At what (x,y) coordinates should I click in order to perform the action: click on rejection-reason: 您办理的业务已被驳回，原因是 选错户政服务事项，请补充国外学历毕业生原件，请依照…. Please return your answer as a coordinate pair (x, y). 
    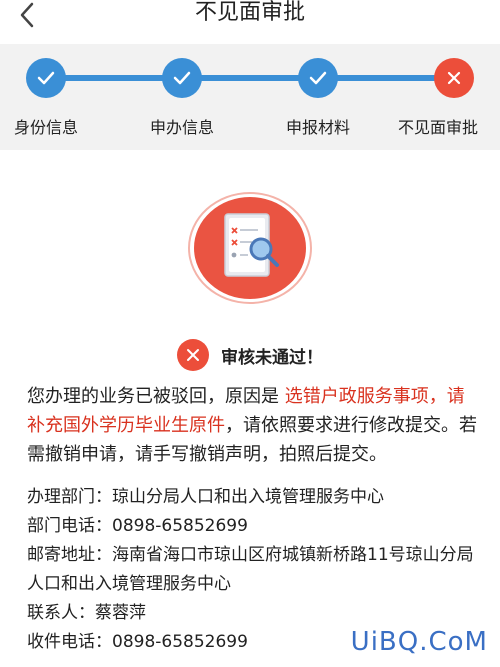
    Looking at the image, I should click on (253, 425).